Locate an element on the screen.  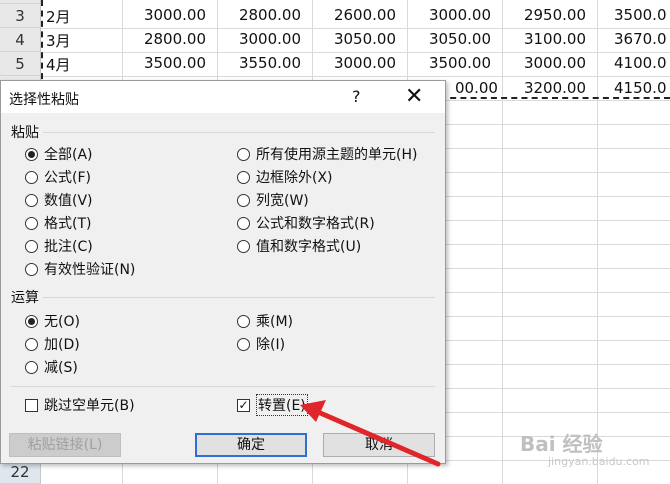
watermark: Bai 经验 is located at coordinates (561, 444).